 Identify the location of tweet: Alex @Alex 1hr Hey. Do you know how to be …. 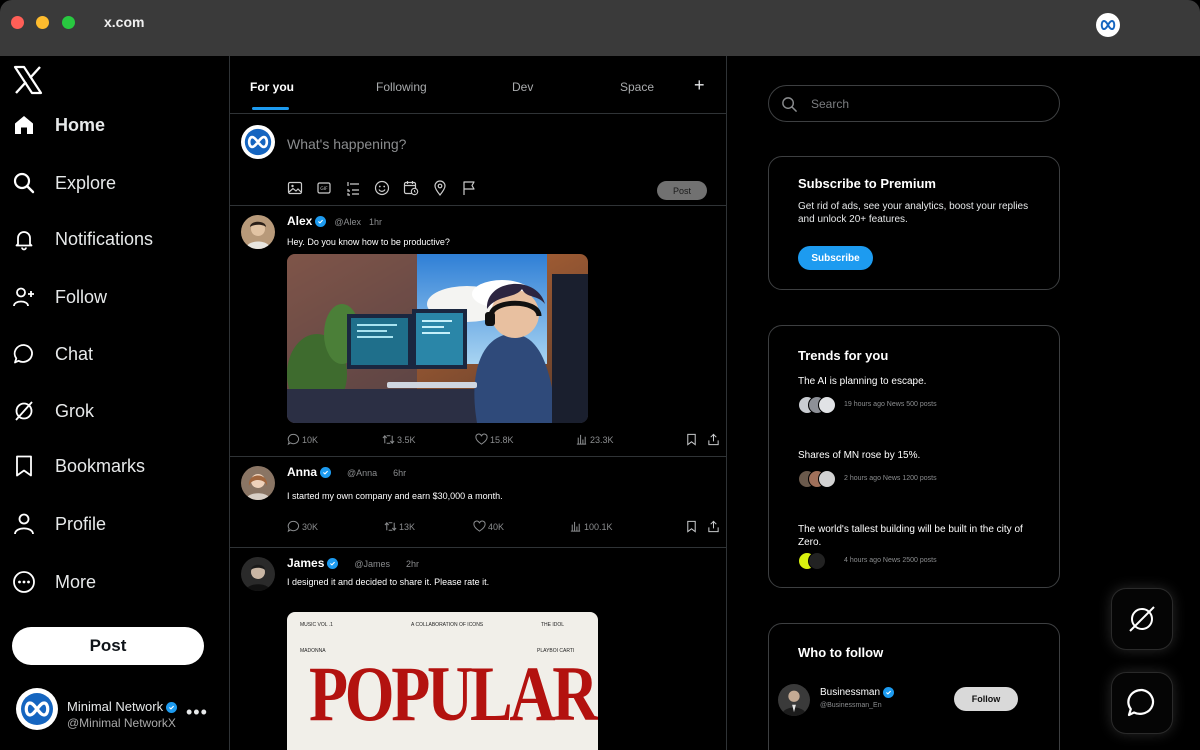
(478, 332).